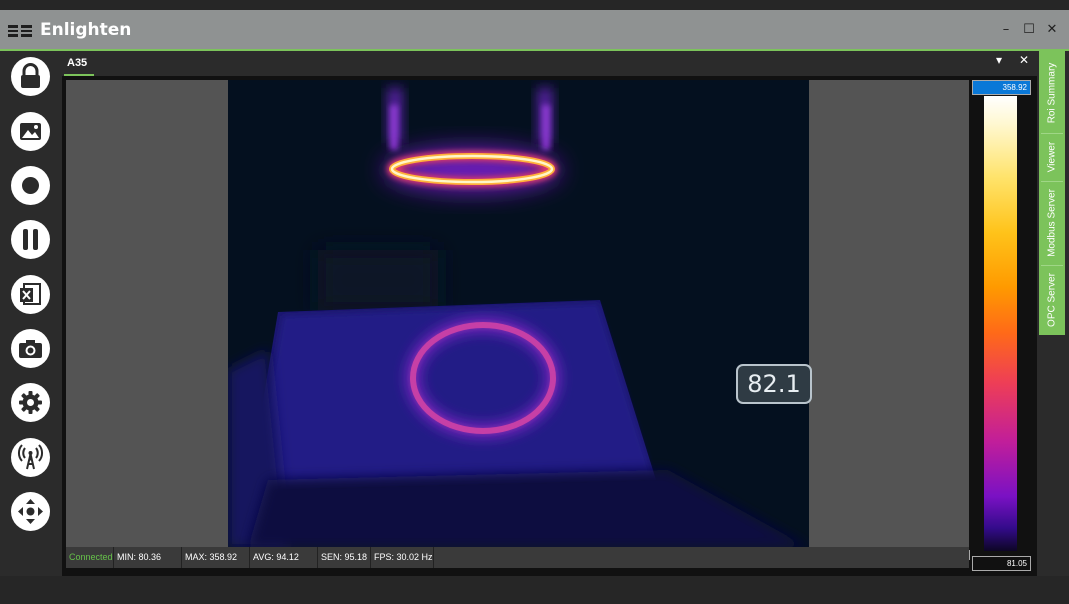 The width and height of the screenshot is (1069, 604). What do you see at coordinates (534, 5) in the screenshot?
I see `top-strip` at bounding box center [534, 5].